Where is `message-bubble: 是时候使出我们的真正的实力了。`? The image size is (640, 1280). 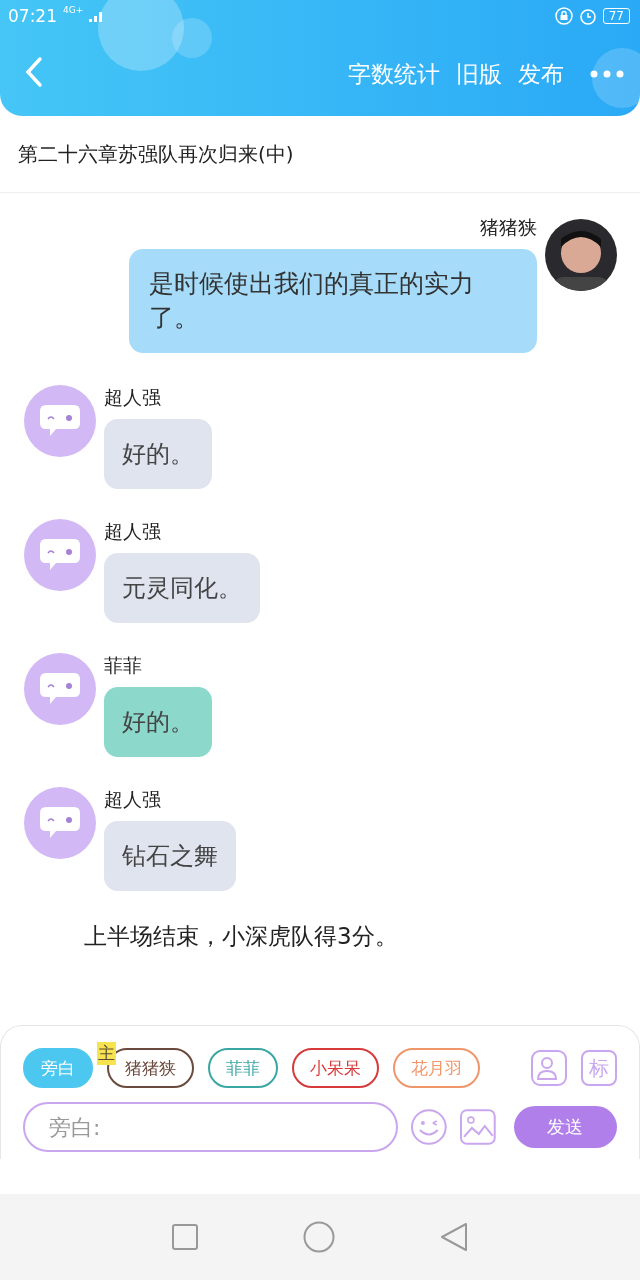
message-bubble: 是时候使出我们的真正的实力了。 is located at coordinates (333, 301).